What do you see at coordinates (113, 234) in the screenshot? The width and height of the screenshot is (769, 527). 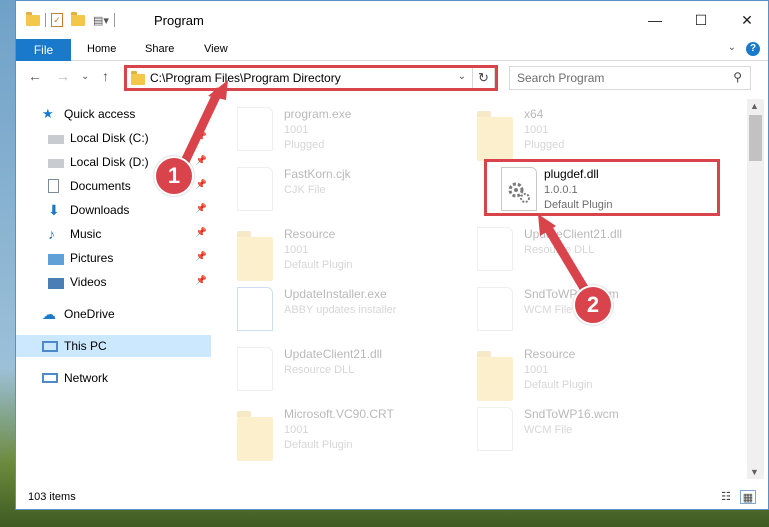 I see `sidebar-item-music: ♪ Music 📌` at bounding box center [113, 234].